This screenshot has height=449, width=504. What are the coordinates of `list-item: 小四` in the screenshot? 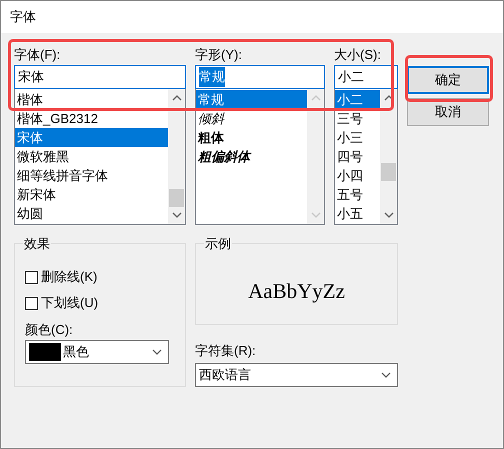 It's located at (357, 175).